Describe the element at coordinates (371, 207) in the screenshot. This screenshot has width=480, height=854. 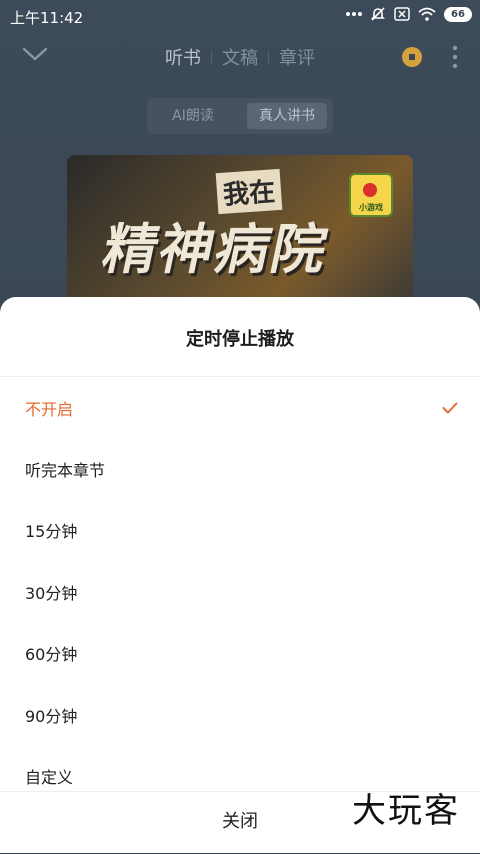
I see `badge-label: 小游戏` at that location.